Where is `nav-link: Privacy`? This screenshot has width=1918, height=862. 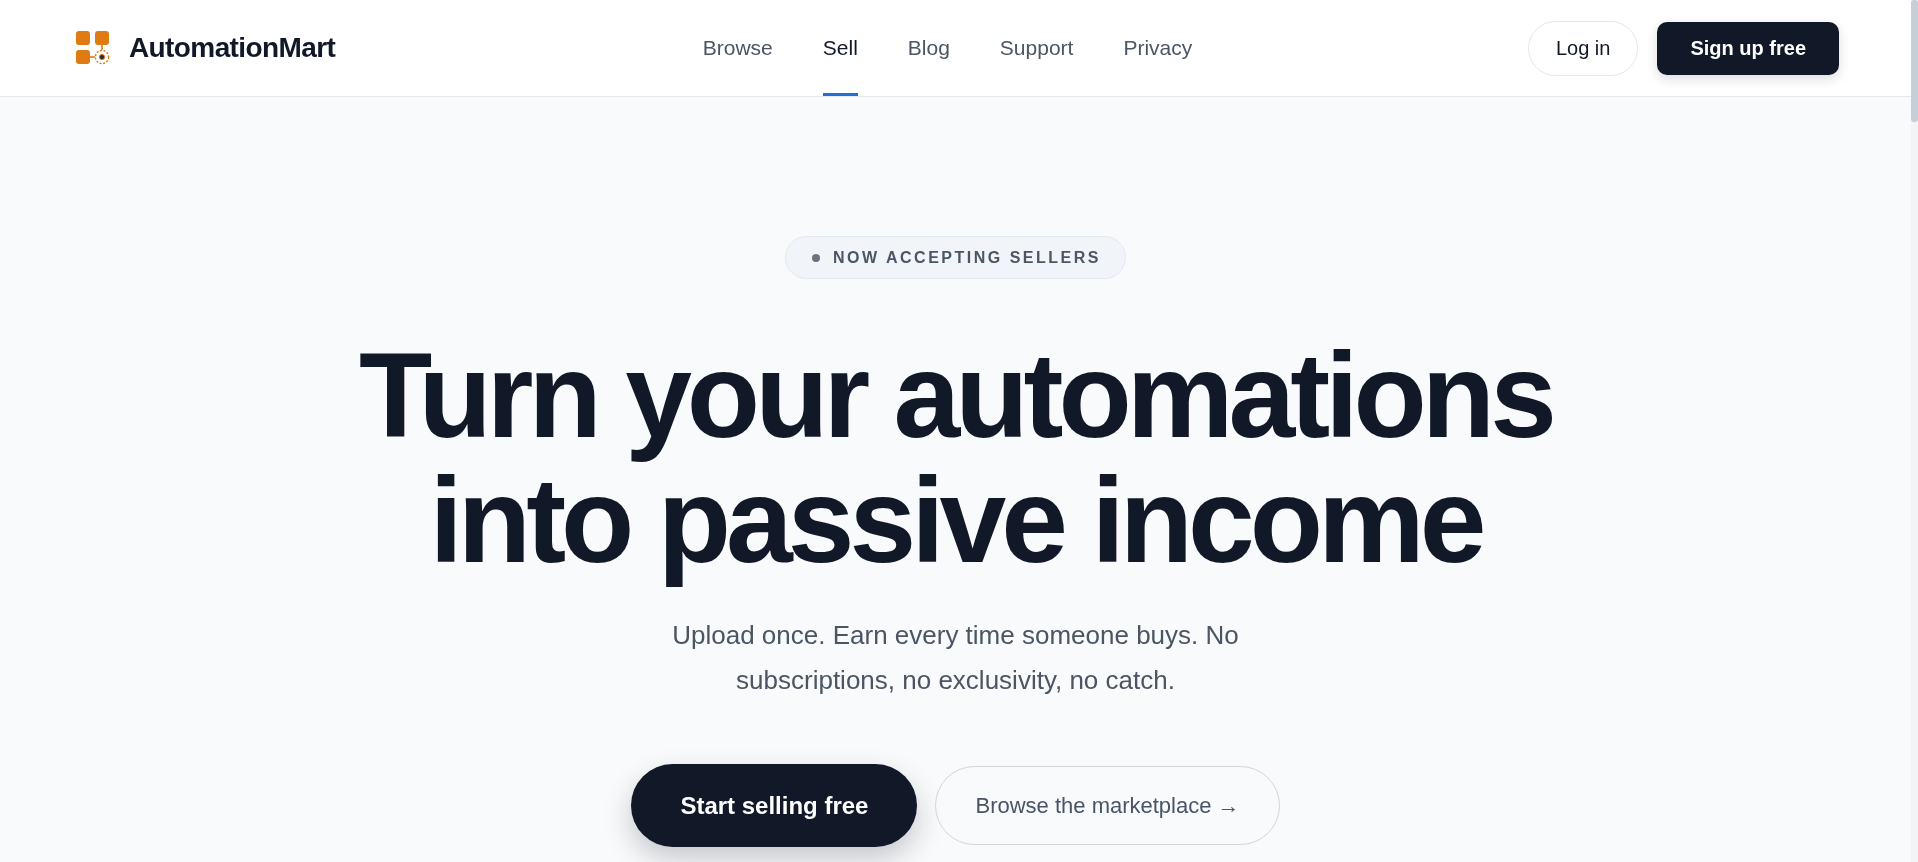 nav-link: Privacy is located at coordinates (1158, 48).